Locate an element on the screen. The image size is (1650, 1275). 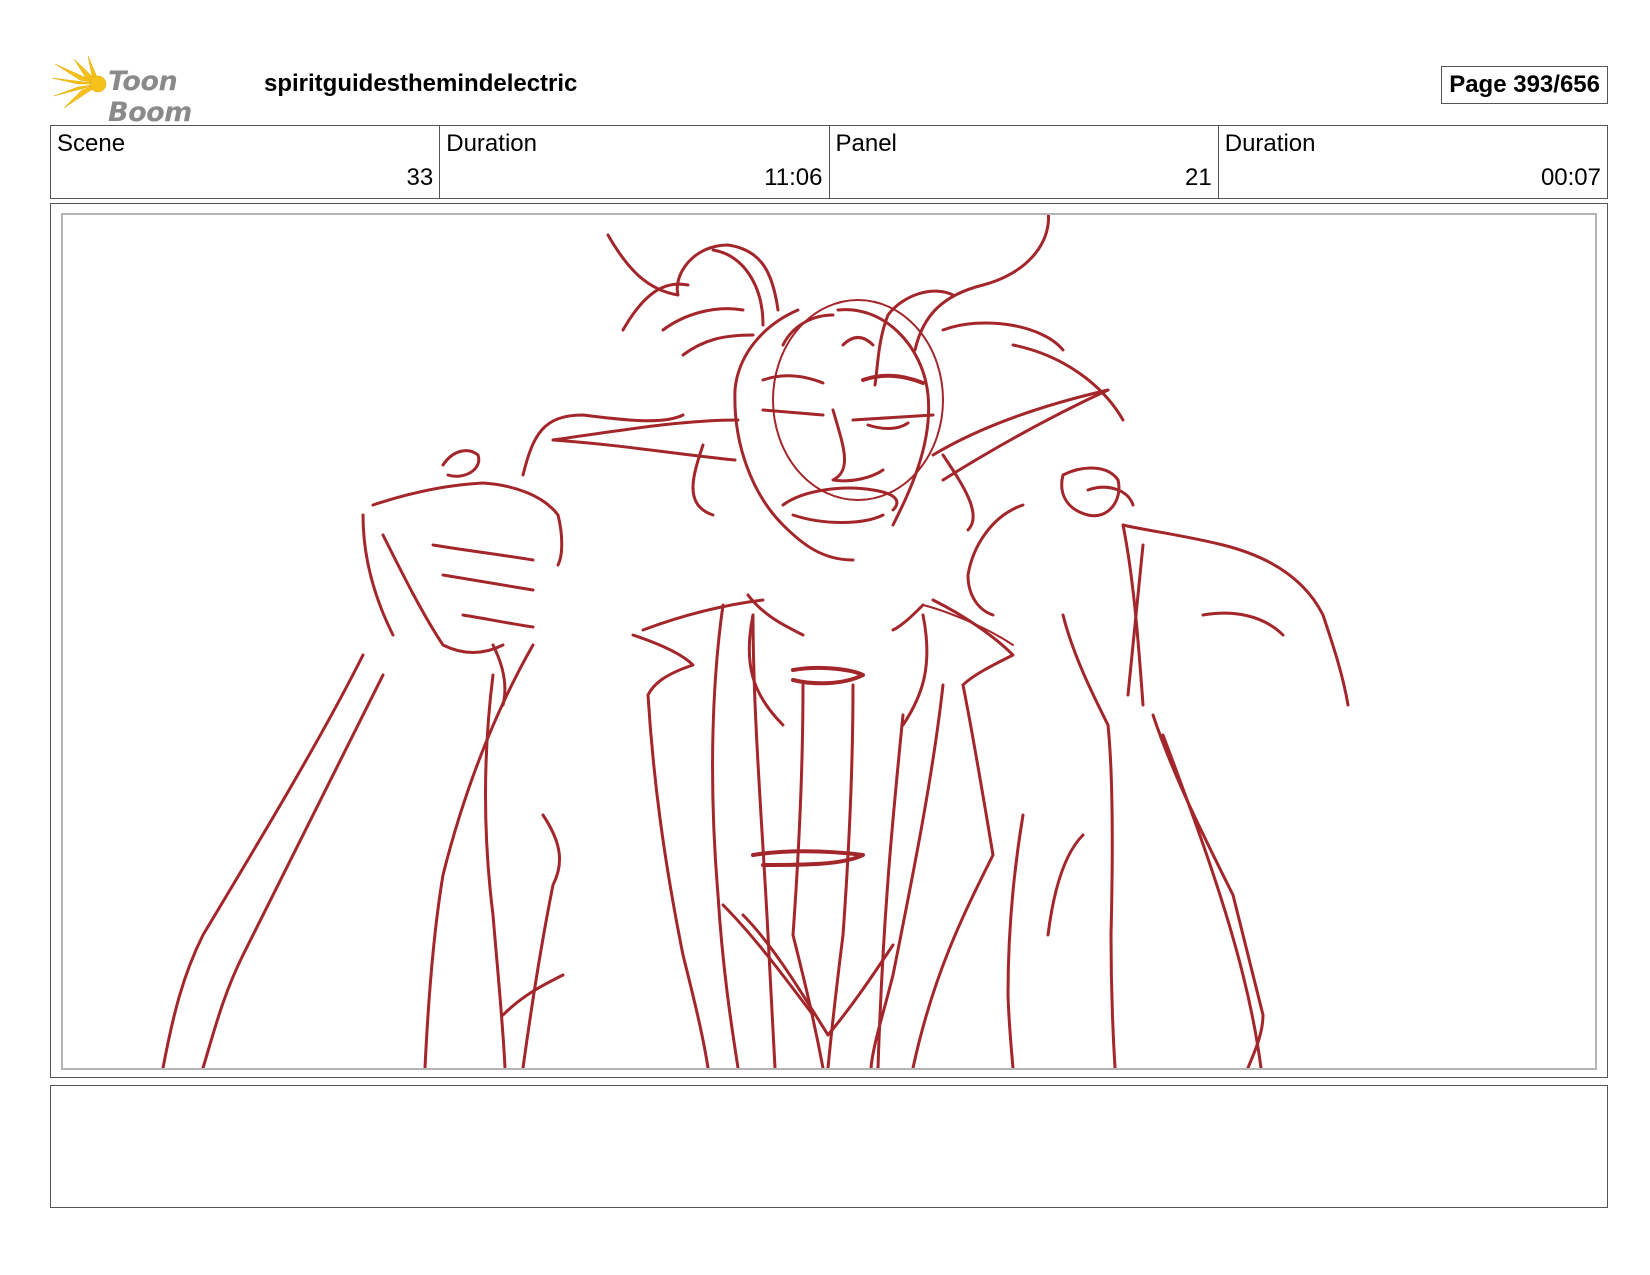
page-counter: Page 393/656 is located at coordinates (1524, 85).